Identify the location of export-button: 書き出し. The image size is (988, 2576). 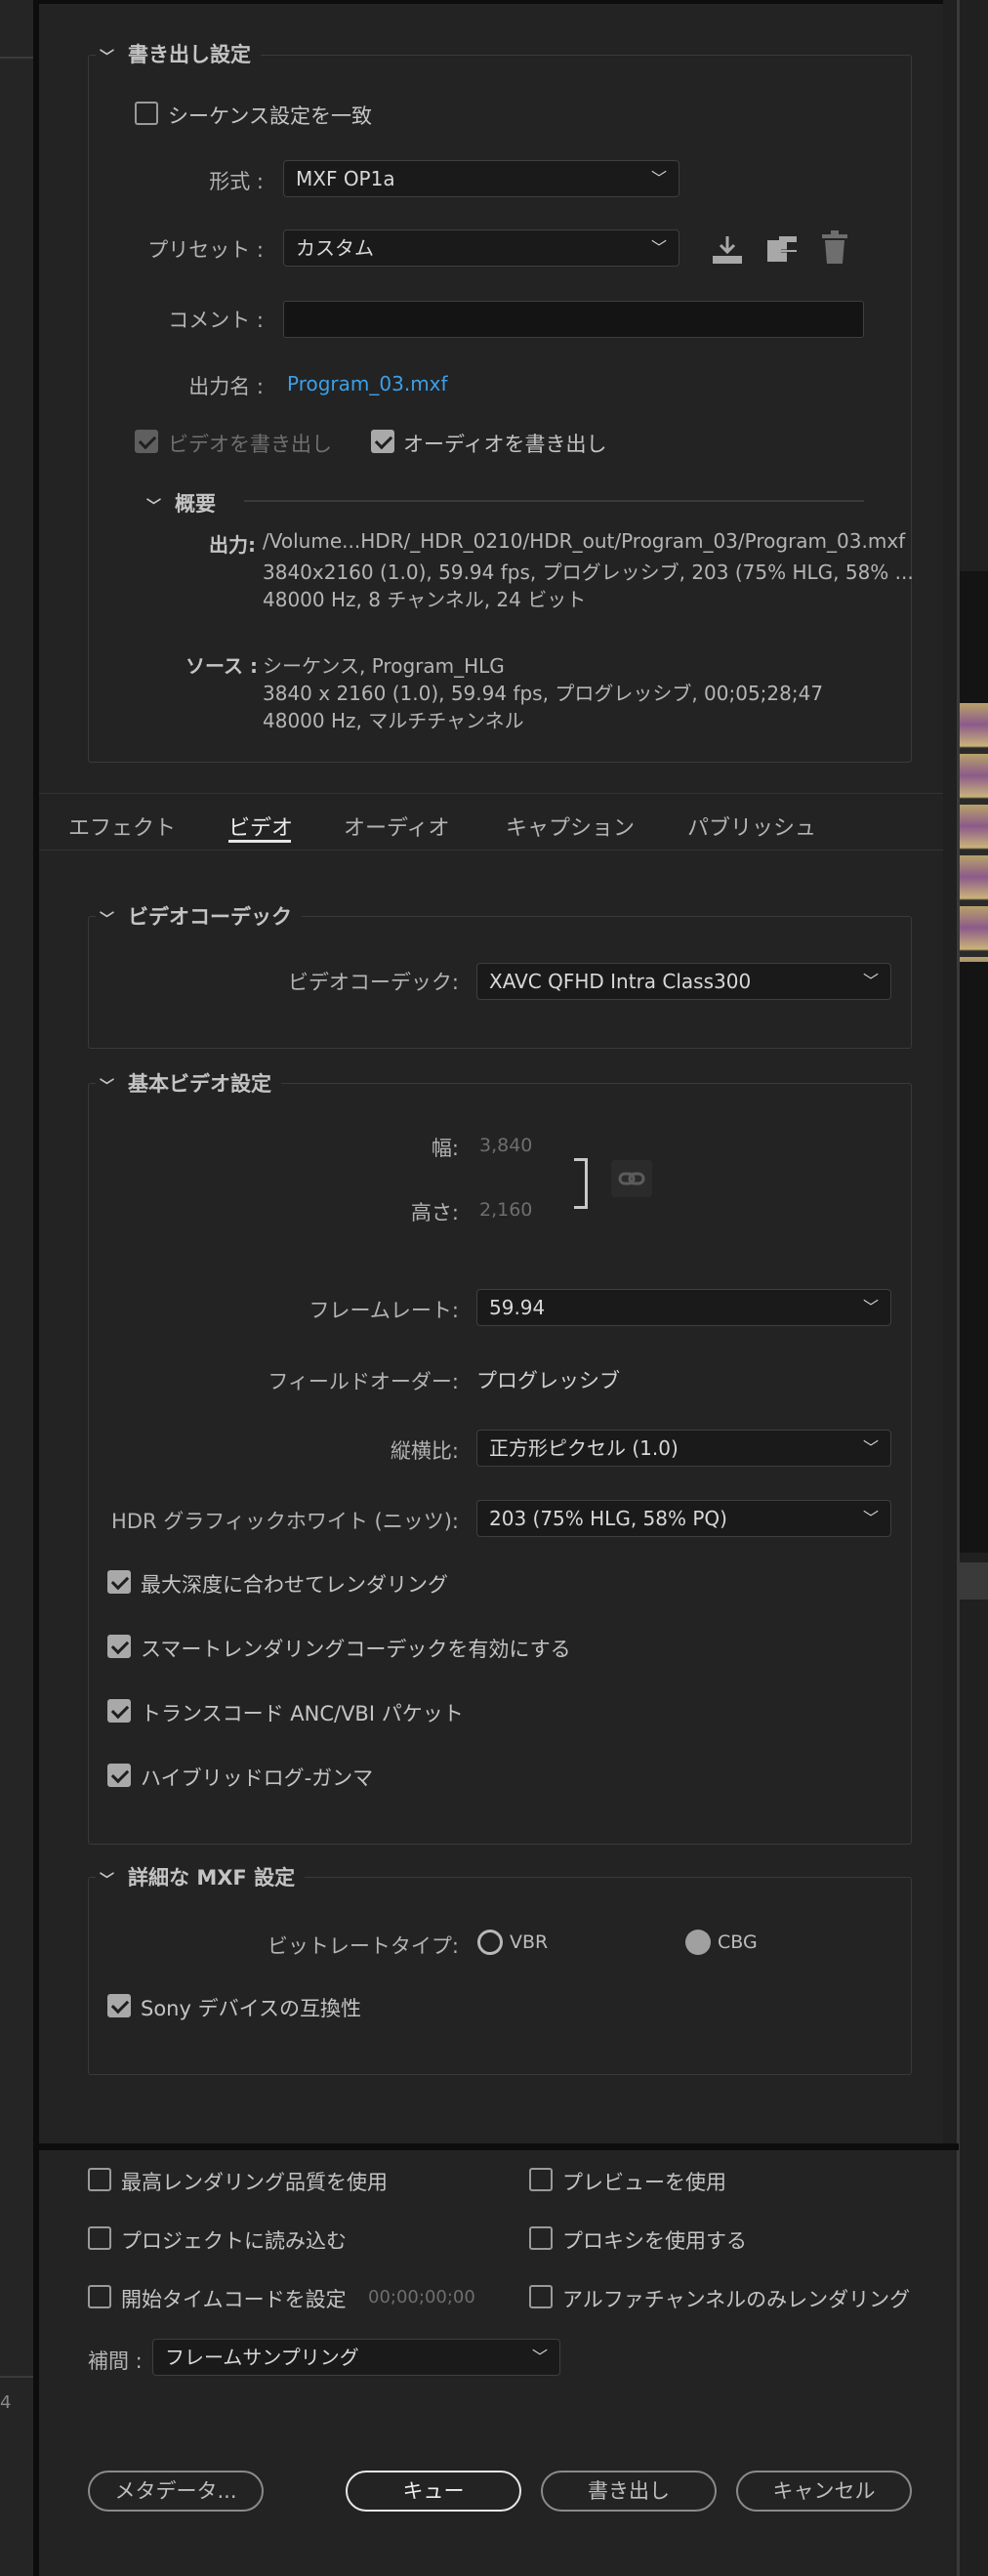
(629, 2492).